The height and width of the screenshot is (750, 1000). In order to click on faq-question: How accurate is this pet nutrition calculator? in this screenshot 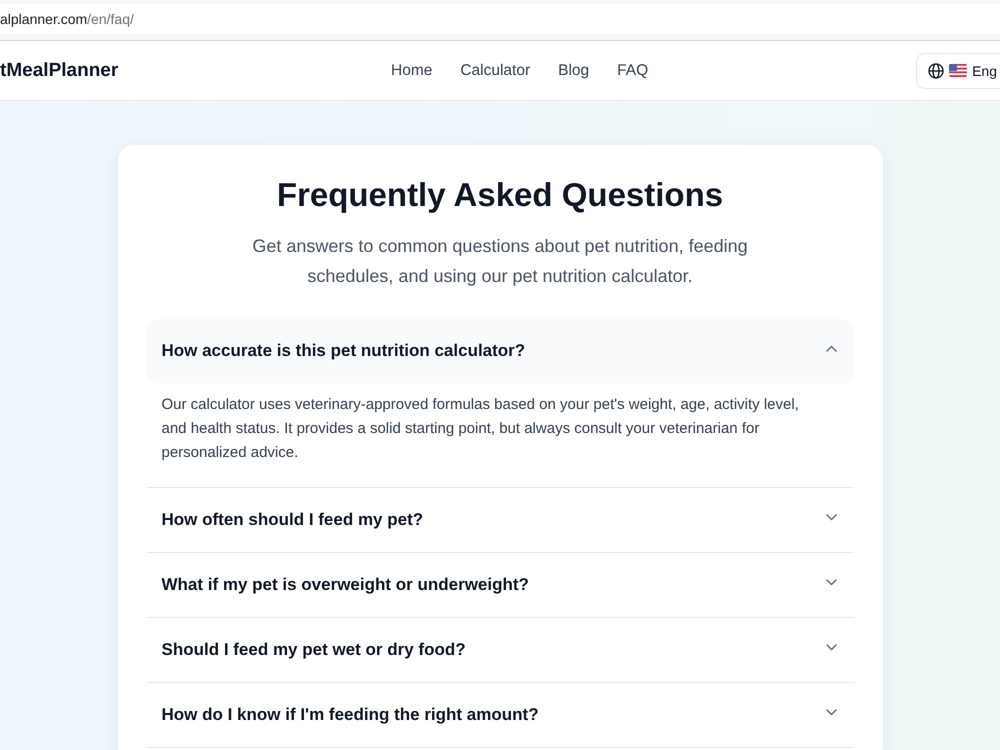, I will do `click(500, 351)`.